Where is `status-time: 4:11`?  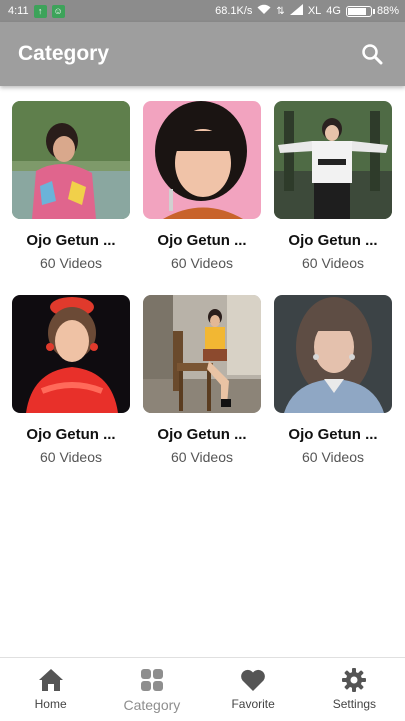
status-time: 4:11 is located at coordinates (18, 11).